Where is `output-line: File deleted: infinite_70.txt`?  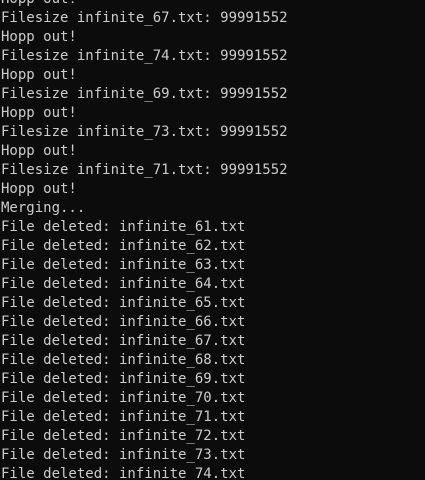 output-line: File deleted: infinite_70.txt is located at coordinates (123, 398).